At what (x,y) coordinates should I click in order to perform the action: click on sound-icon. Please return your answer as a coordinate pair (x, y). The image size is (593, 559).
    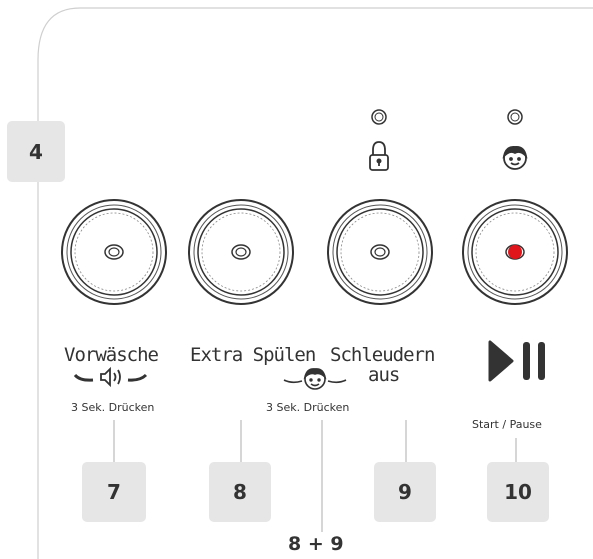
    Looking at the image, I should click on (110, 377).